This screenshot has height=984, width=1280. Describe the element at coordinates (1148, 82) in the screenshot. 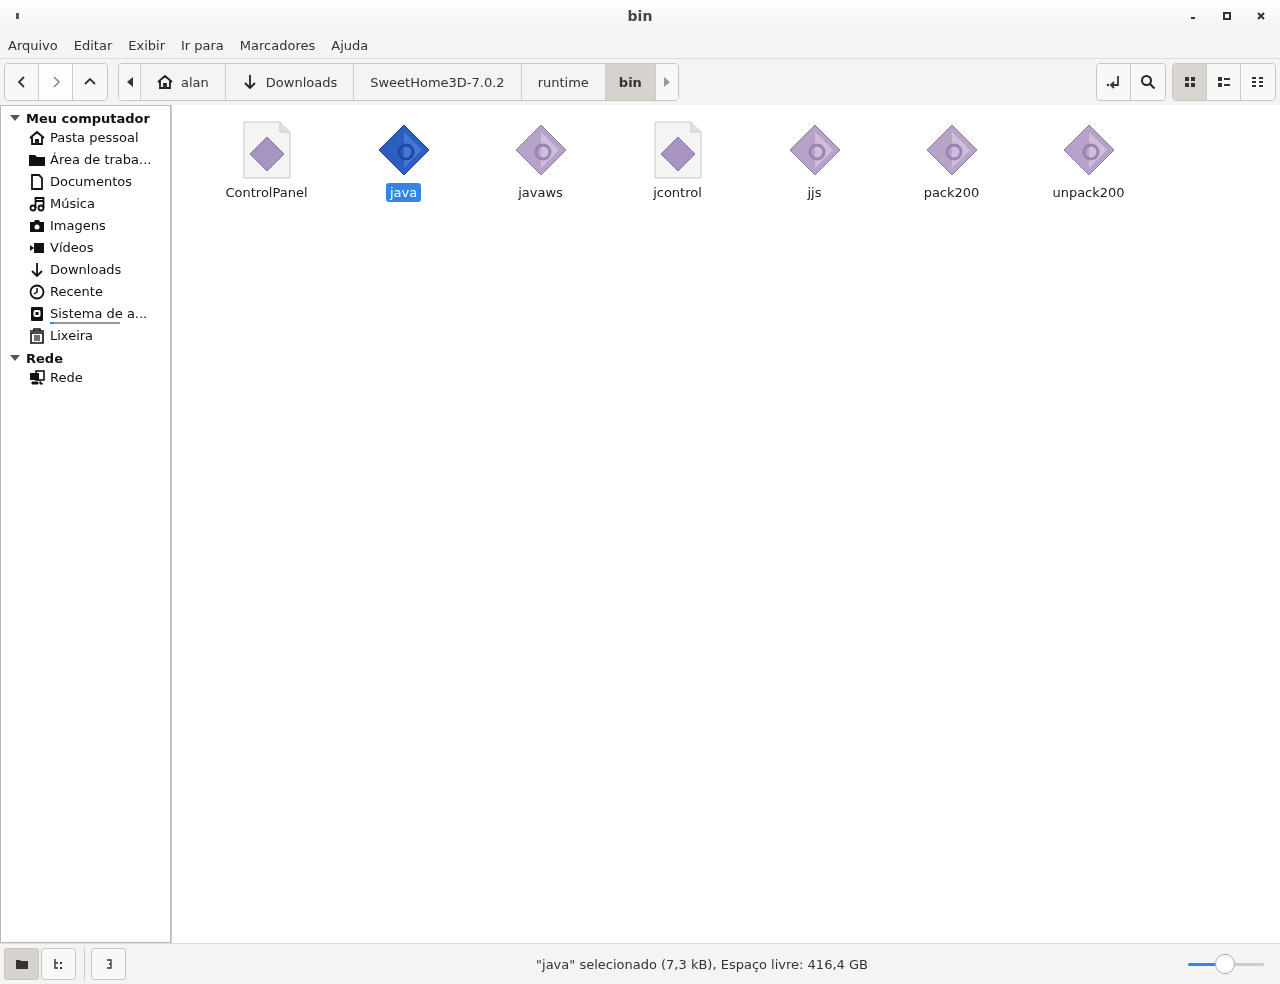

I see `search-icon` at that location.